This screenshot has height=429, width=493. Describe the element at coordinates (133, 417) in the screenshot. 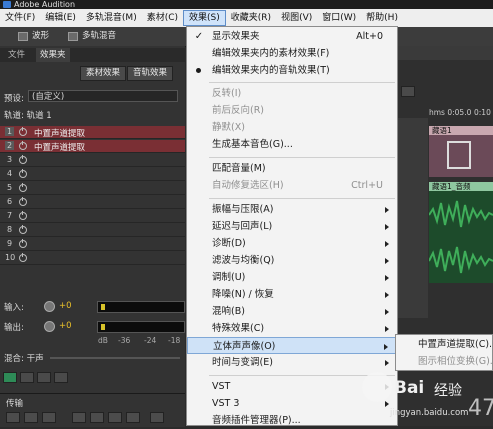

I see `go-to-end-button` at that location.